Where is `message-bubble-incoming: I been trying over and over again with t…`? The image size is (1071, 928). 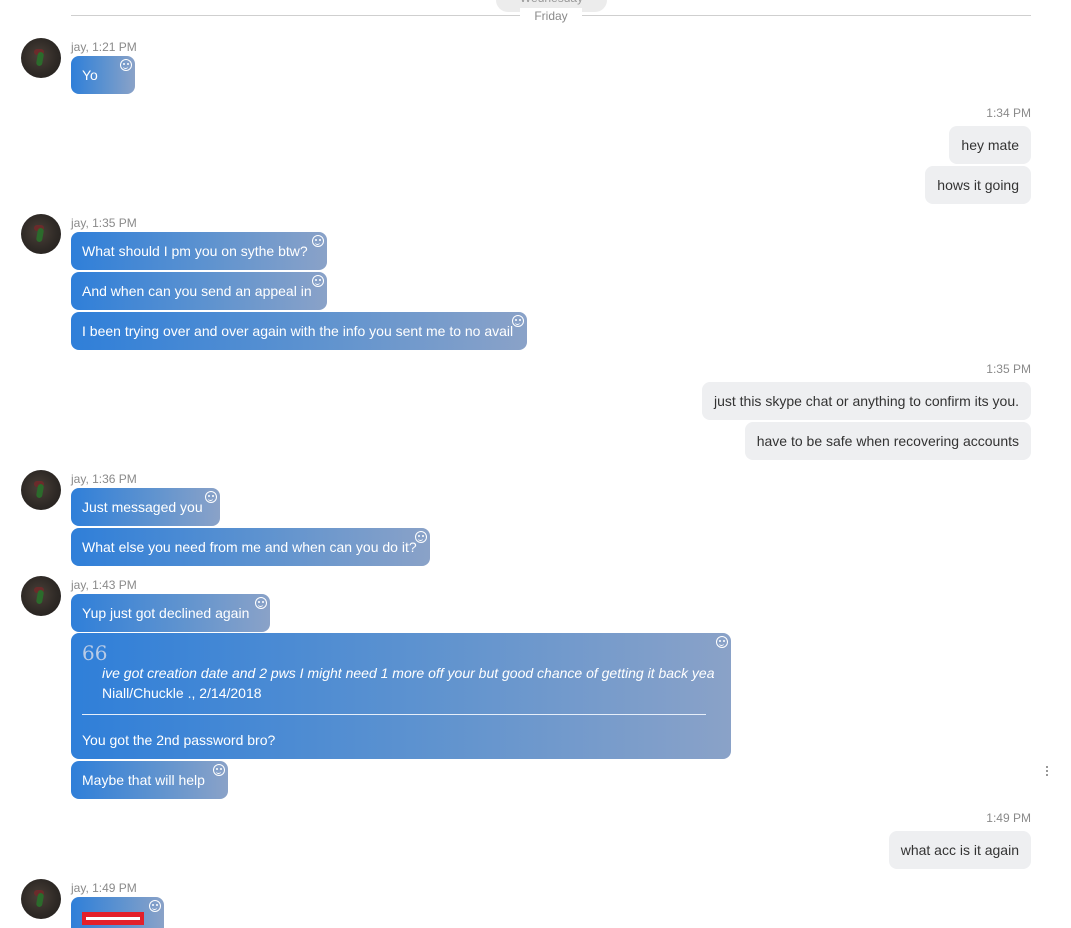
message-bubble-incoming: I been trying over and over again with t… is located at coordinates (299, 331).